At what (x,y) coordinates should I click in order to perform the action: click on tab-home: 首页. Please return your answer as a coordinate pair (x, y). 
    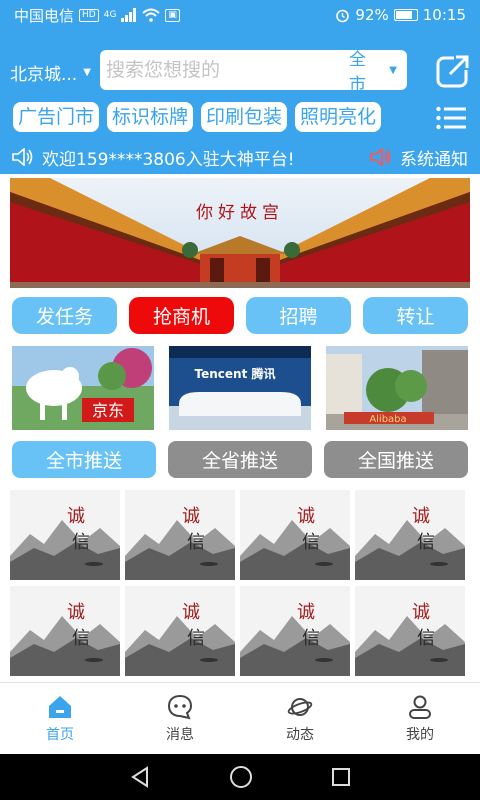
    Looking at the image, I should click on (60, 718).